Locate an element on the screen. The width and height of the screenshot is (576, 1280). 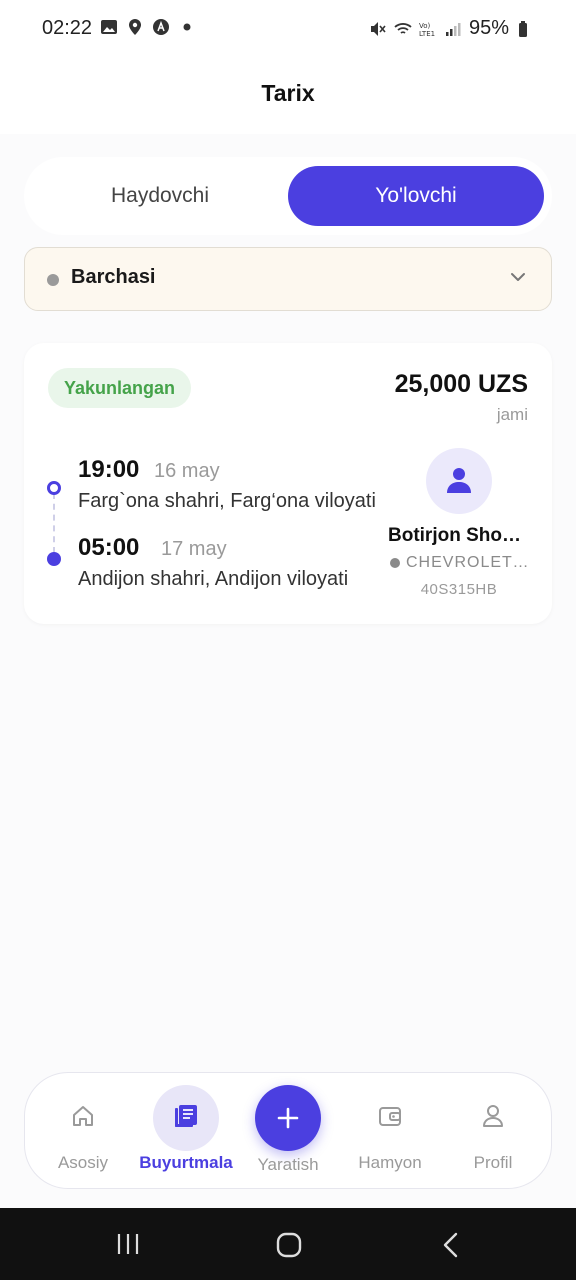
create-button is located at coordinates (288, 1118).